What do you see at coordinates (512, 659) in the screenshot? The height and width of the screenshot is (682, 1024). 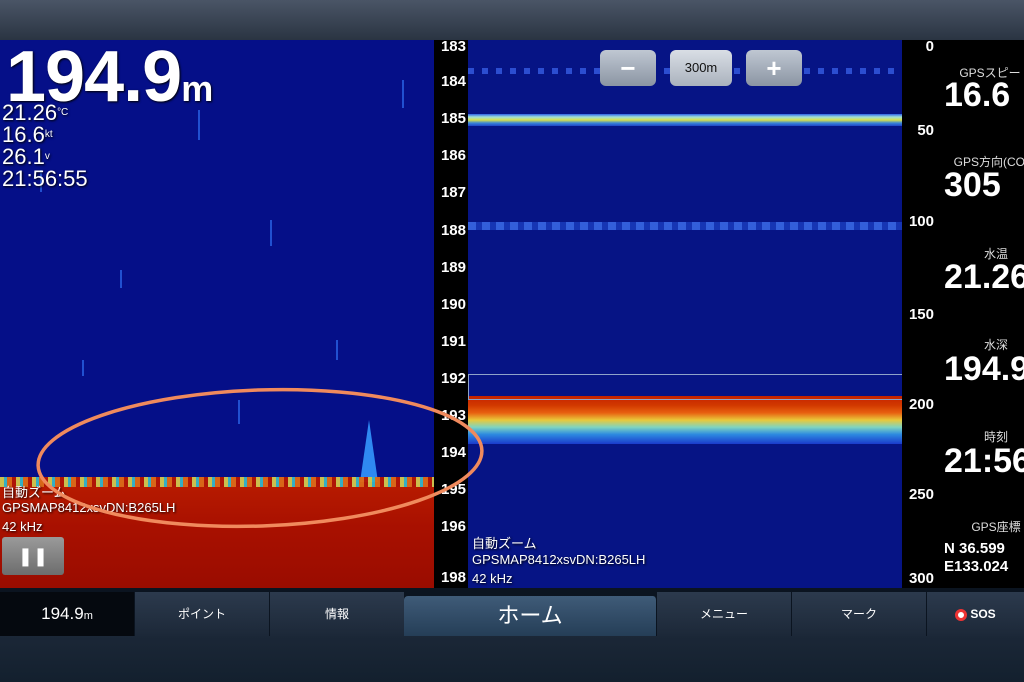 I see `device-bezel-bottom` at bounding box center [512, 659].